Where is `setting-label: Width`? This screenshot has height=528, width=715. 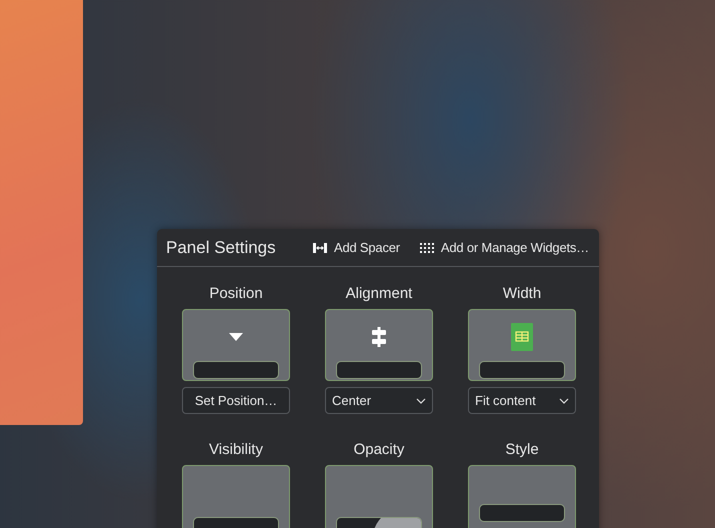
setting-label: Width is located at coordinates (522, 294).